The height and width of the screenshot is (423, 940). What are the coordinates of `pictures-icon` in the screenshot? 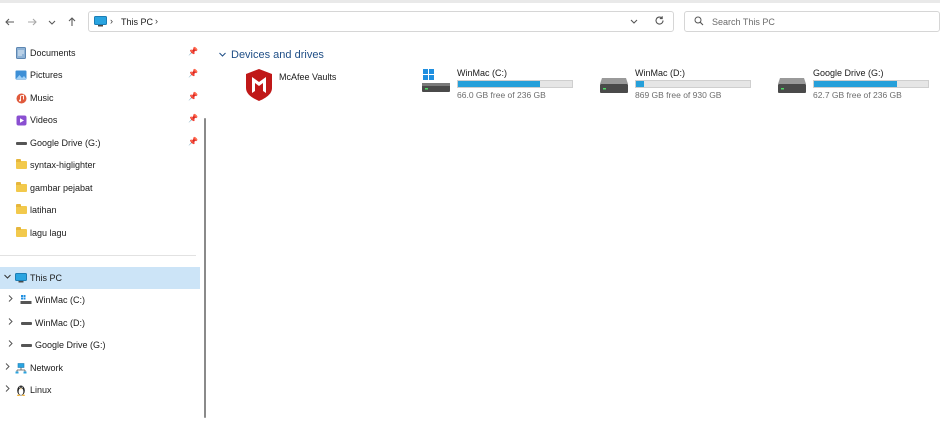 It's located at (21, 75).